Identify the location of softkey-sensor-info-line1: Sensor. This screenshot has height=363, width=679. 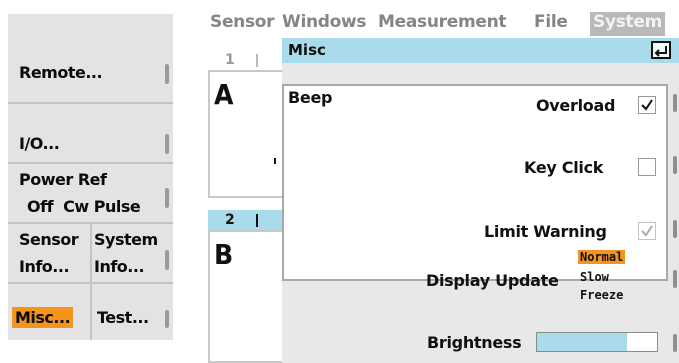
(49, 239).